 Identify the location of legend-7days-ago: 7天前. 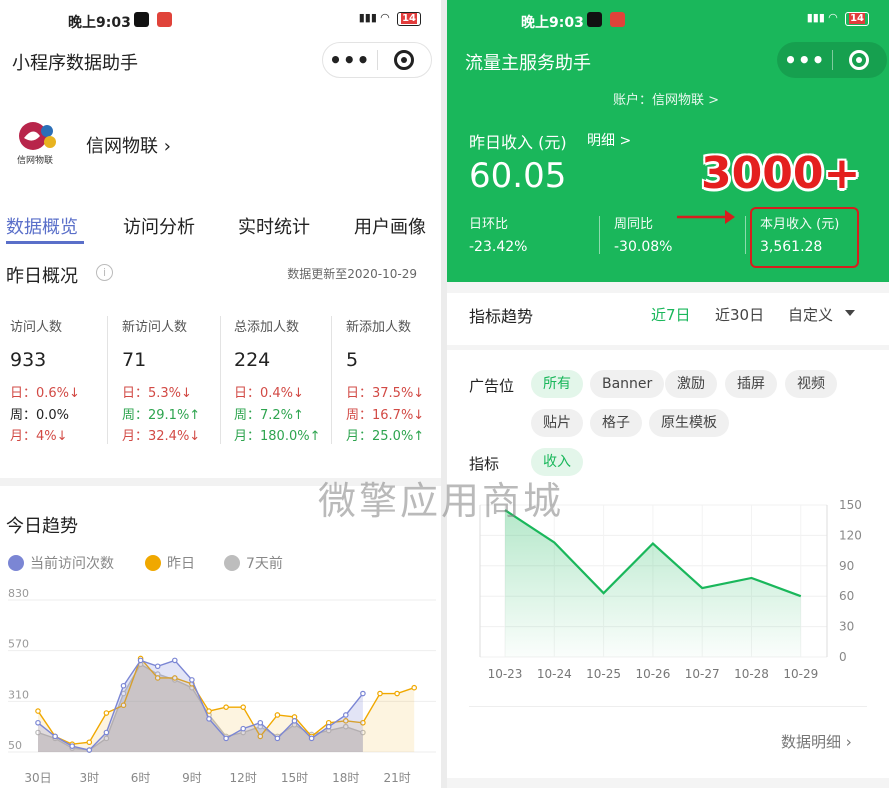
(253, 563).